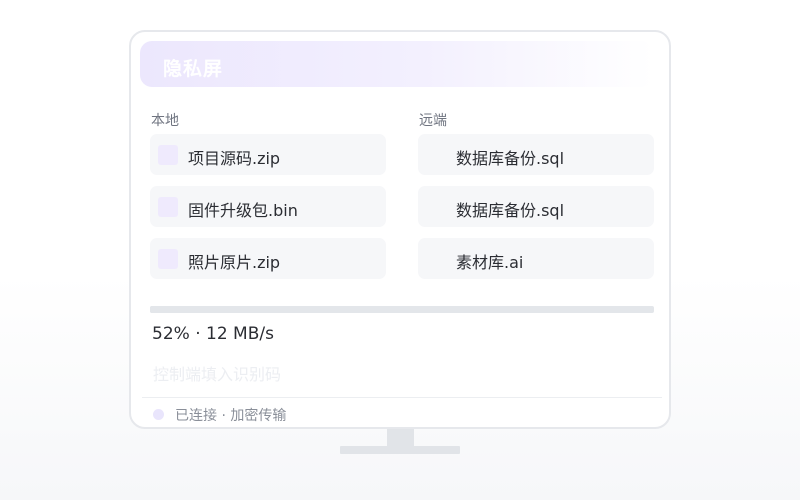 The height and width of the screenshot is (500, 800). I want to click on remote-file-name: 素材库.ai, so click(490, 262).